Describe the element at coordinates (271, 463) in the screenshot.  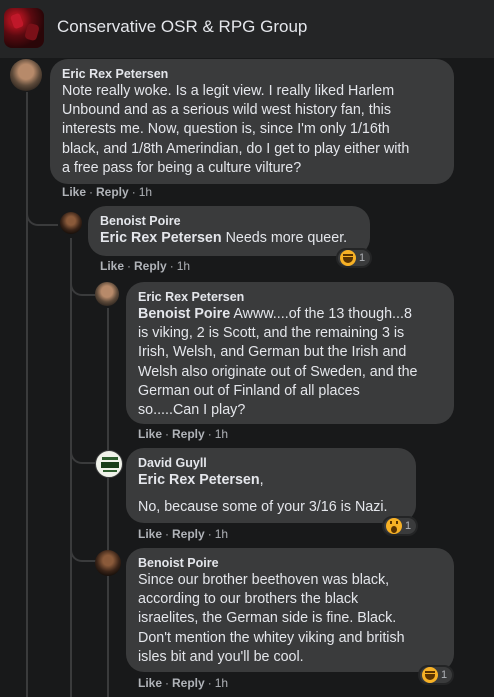
I see `comment-author: David Guyll` at that location.